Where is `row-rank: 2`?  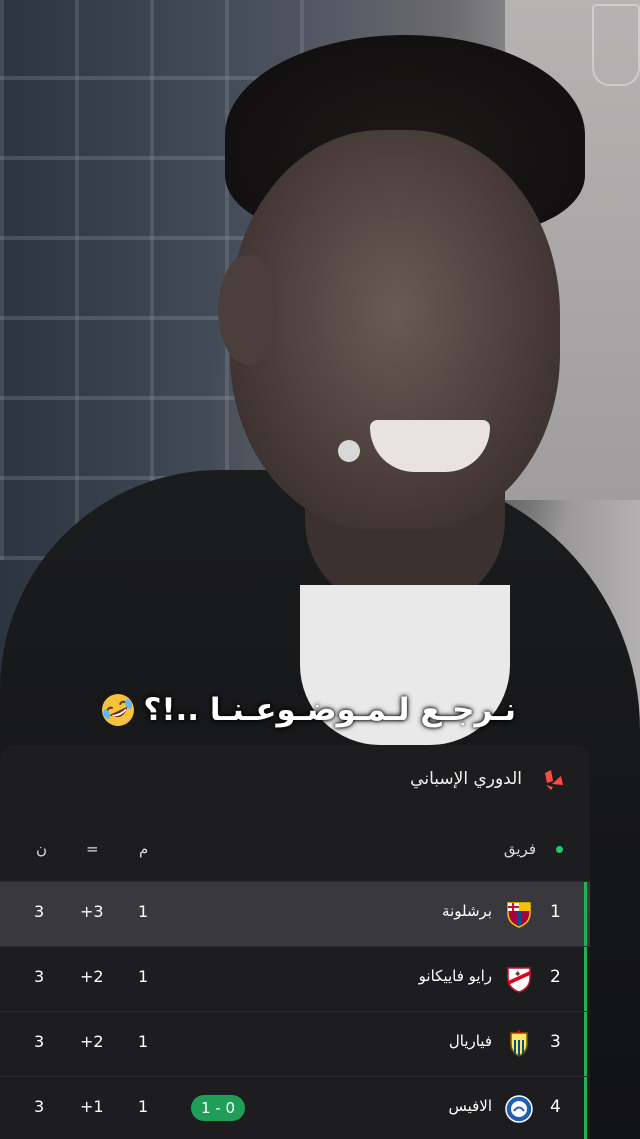 row-rank: 2 is located at coordinates (555, 977).